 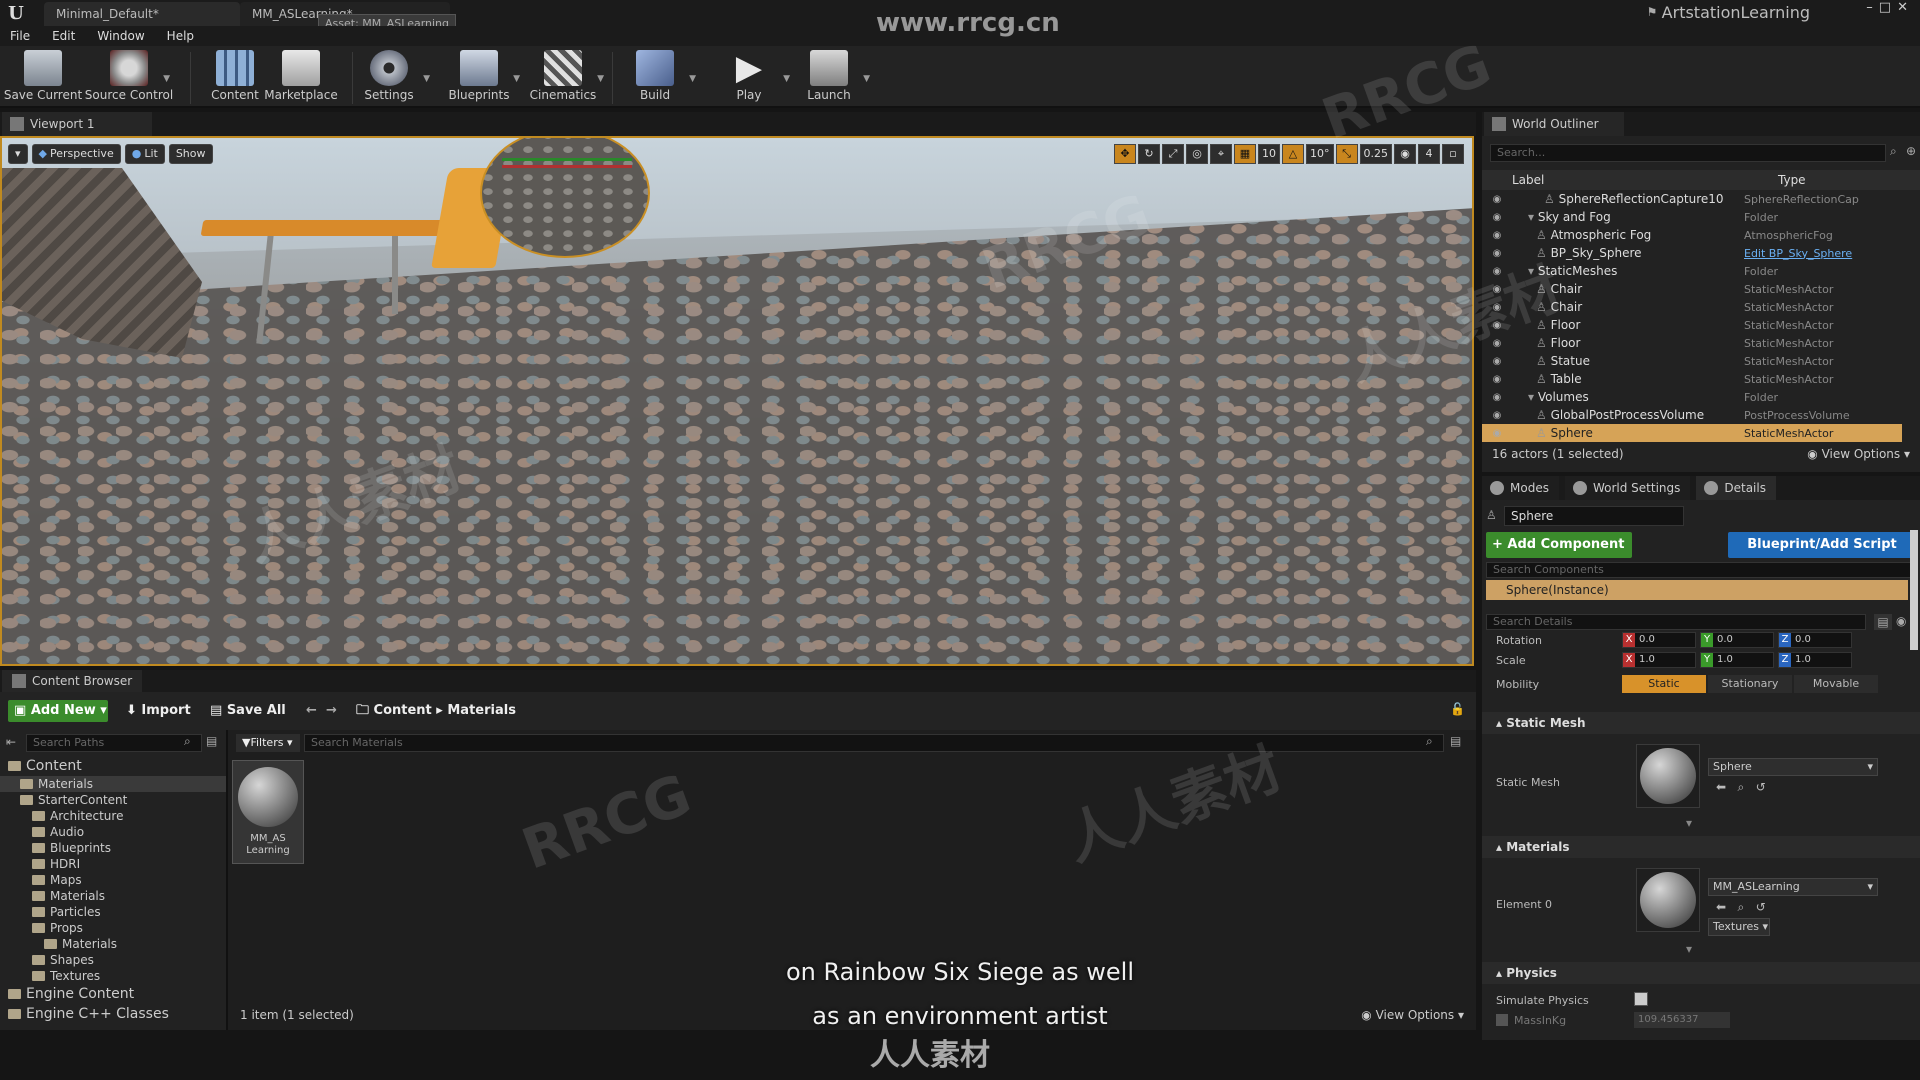 I want to click on save-current-button: Save Current, so click(x=43, y=78).